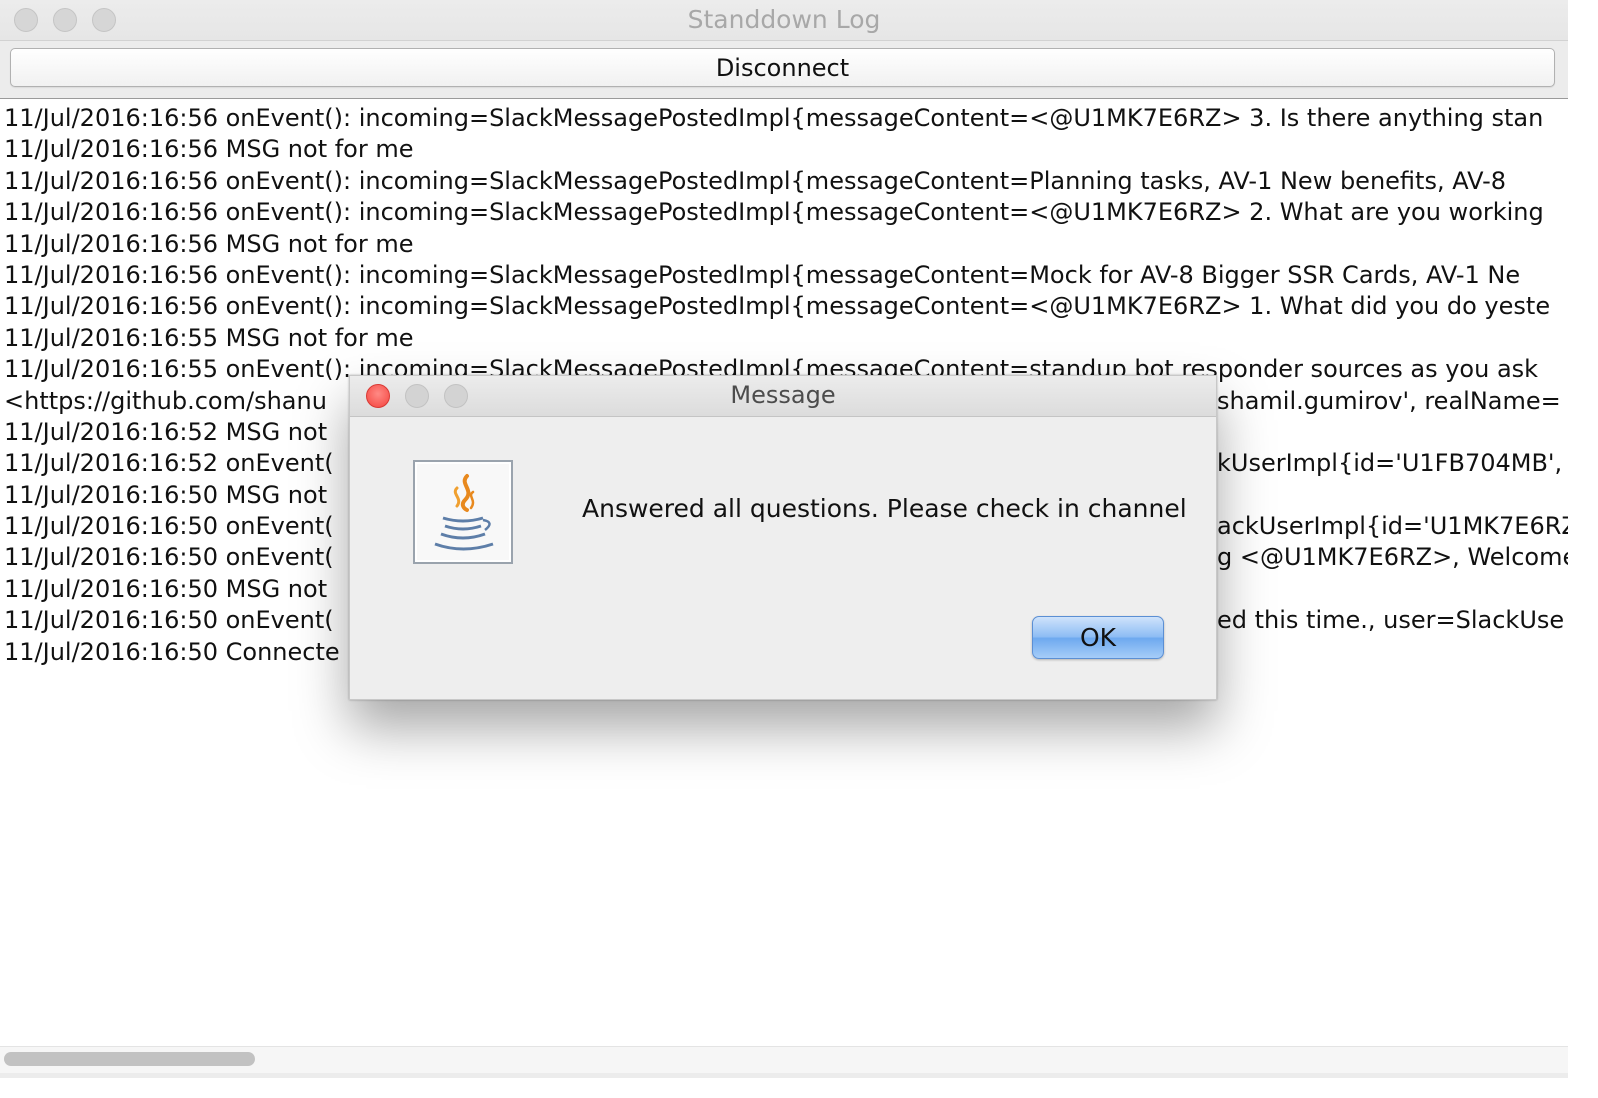  I want to click on log-line-fragment: shamil.gumirov', realName=, so click(1389, 401).